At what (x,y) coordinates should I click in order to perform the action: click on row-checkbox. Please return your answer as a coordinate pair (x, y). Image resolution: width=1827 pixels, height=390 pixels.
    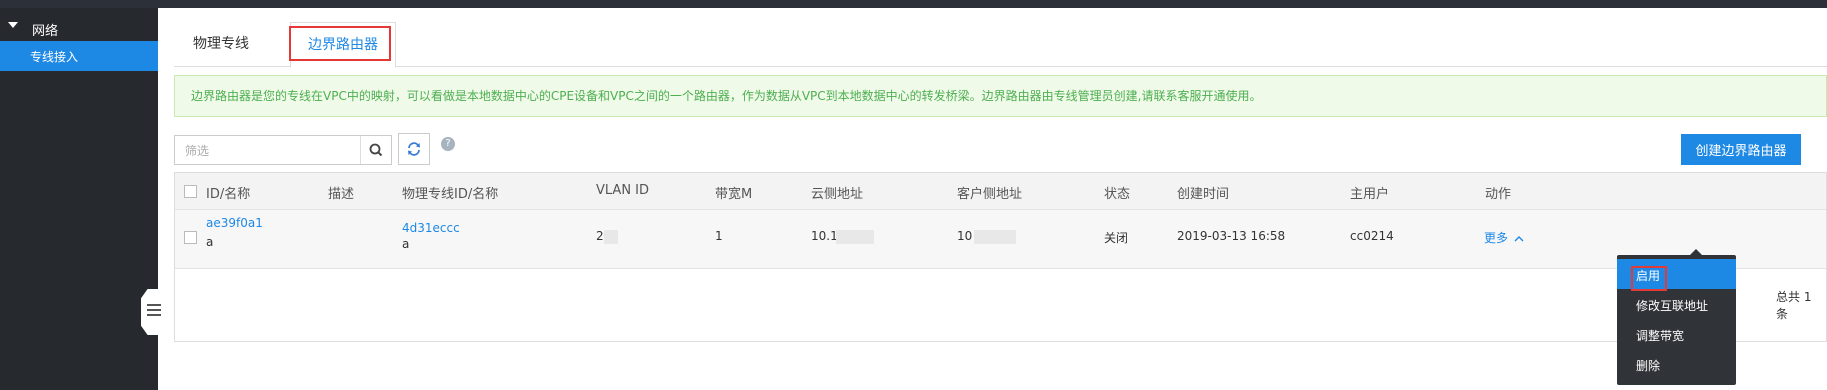
    Looking at the image, I should click on (190, 237).